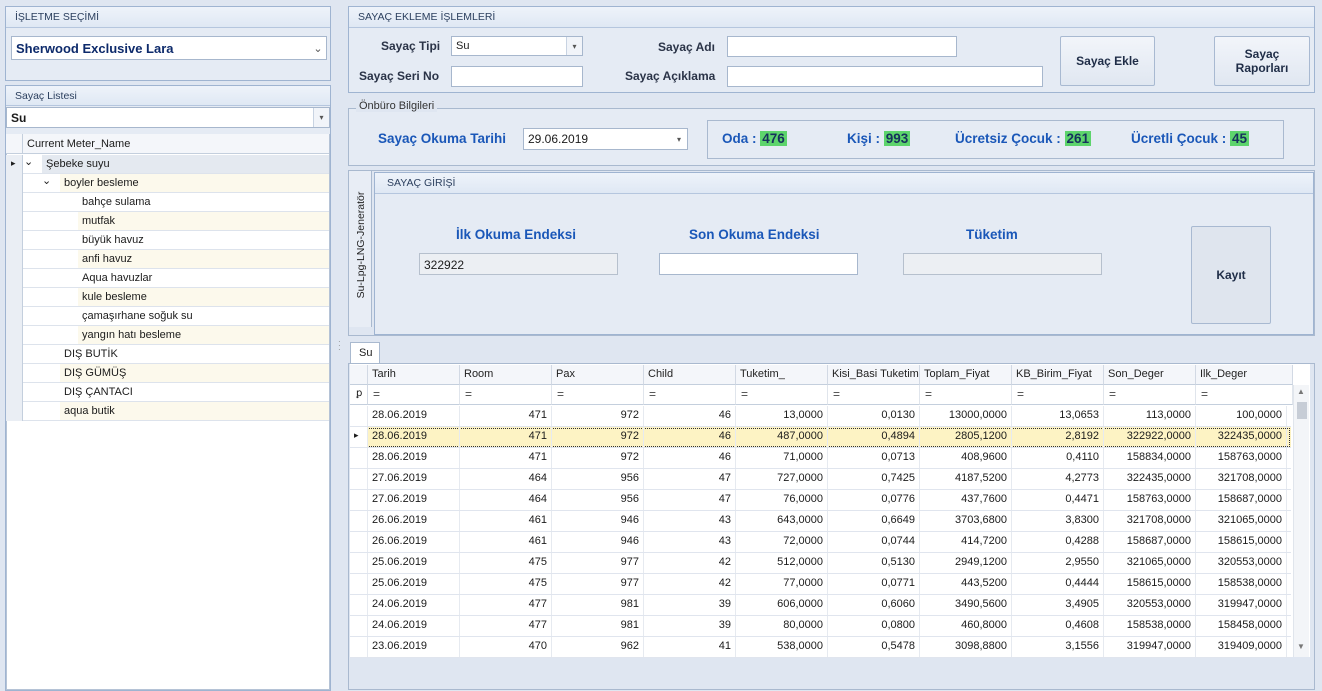  I want to click on meter-type-select: Su ▾, so click(517, 46).